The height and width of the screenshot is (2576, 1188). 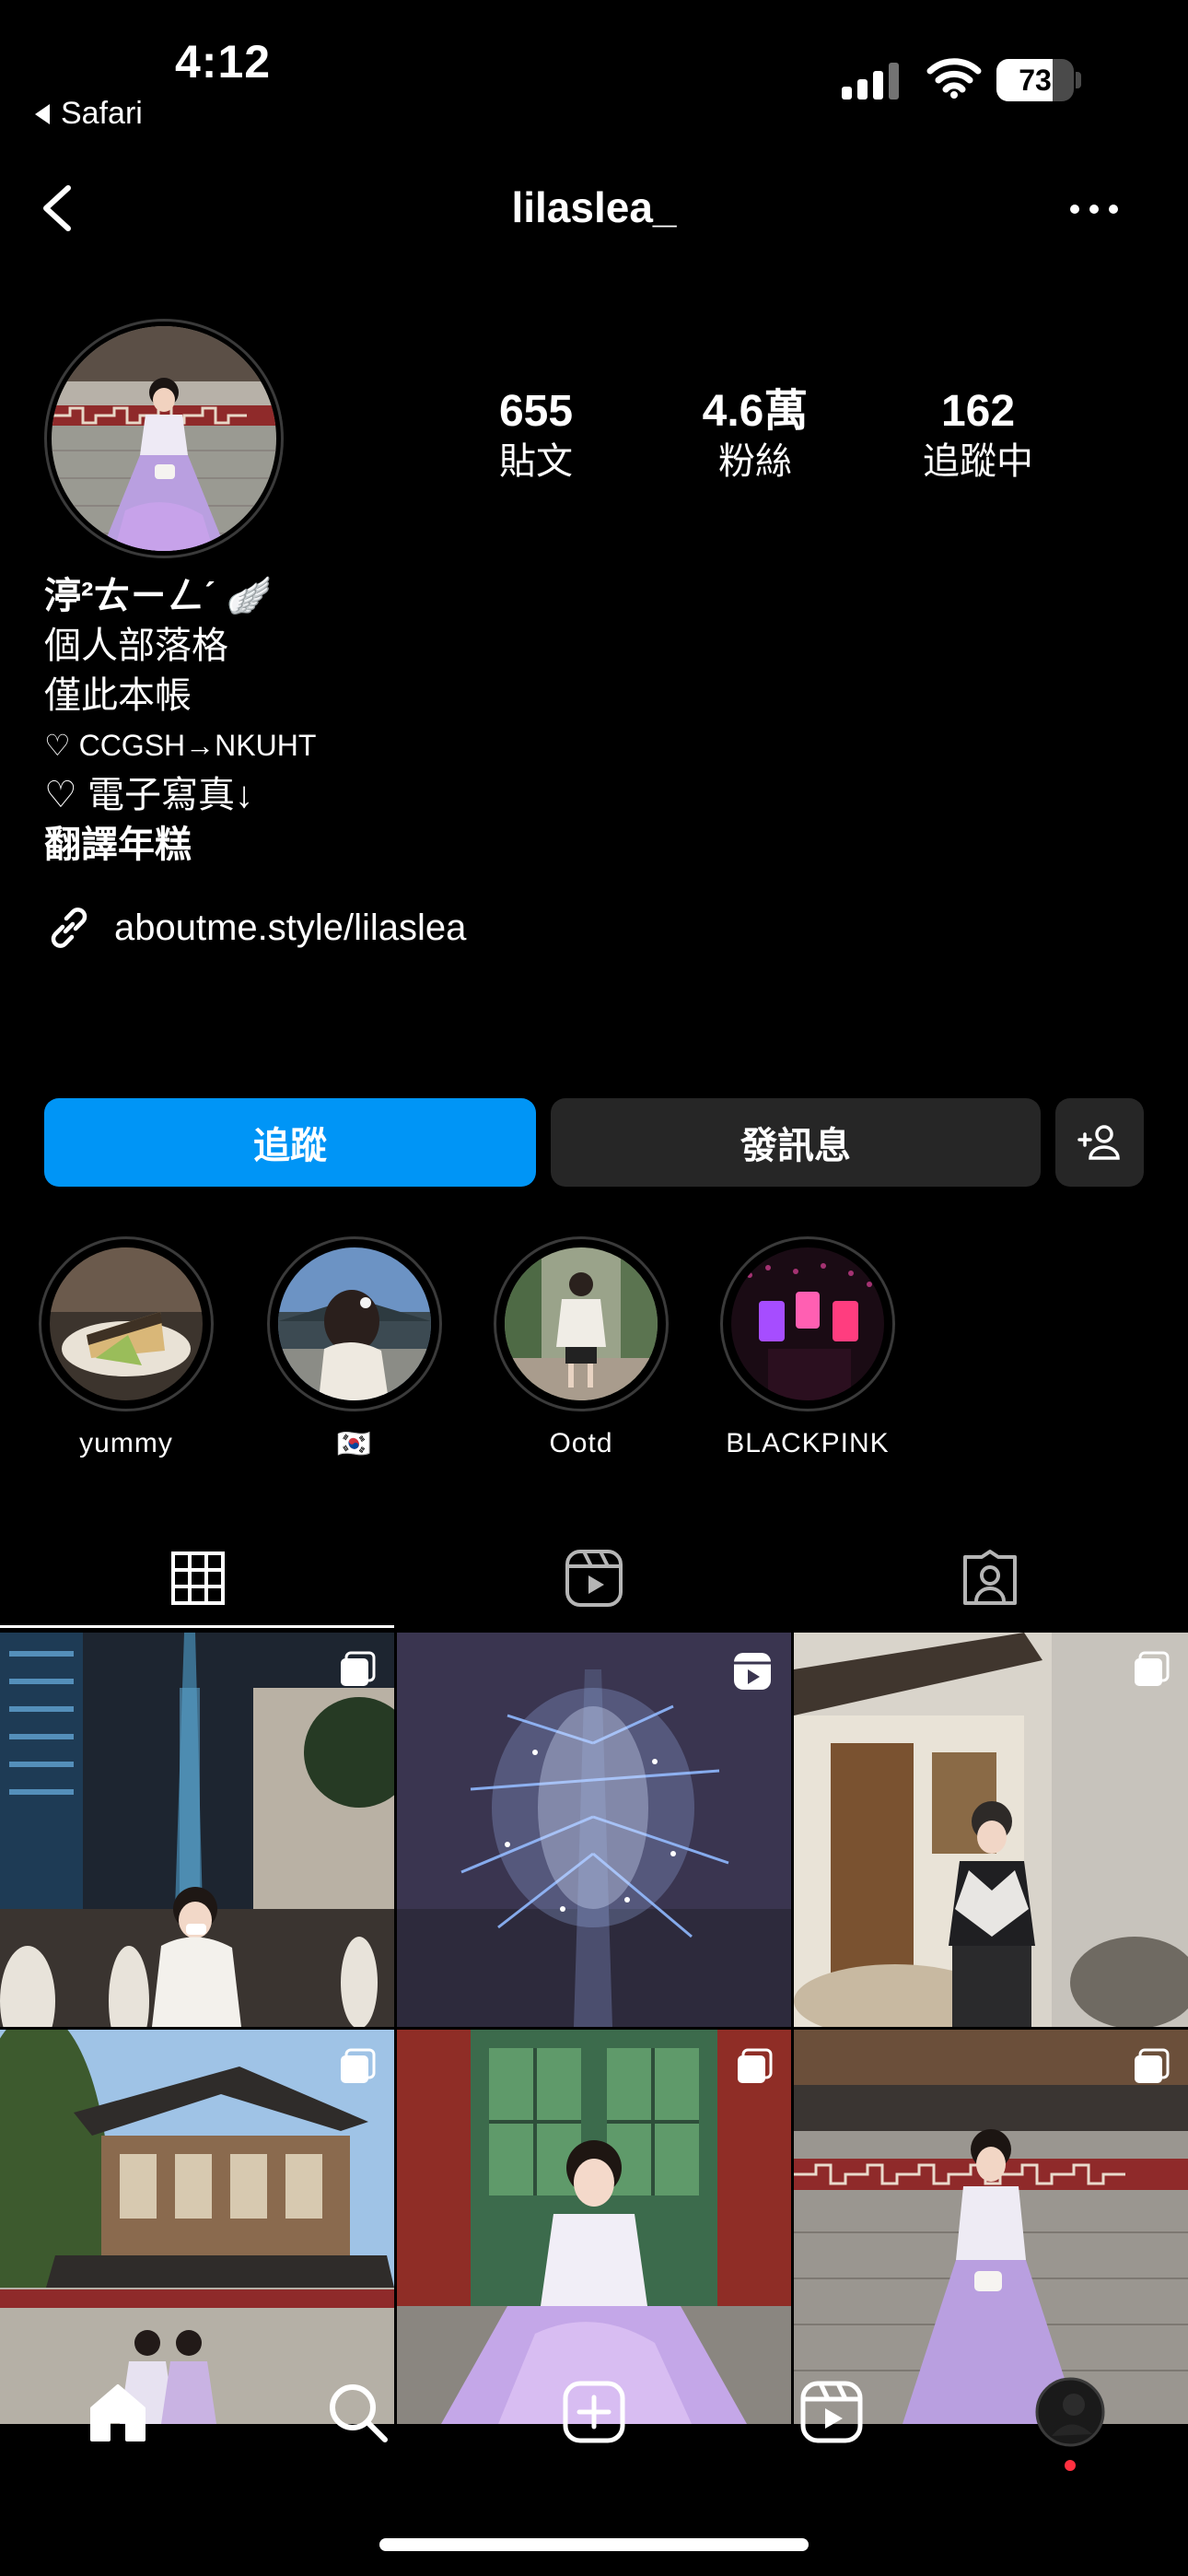 What do you see at coordinates (290, 928) in the screenshot?
I see `profile-link-text: aboutme.style/lilaslea` at bounding box center [290, 928].